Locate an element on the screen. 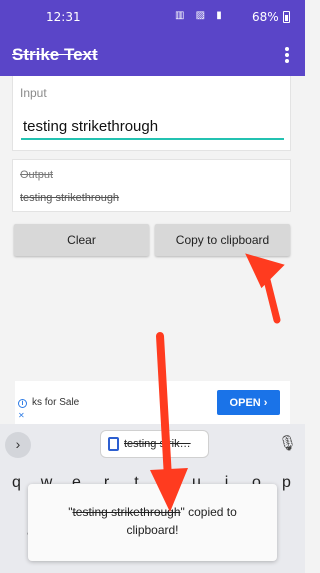  ad-banner: i ✕ ks for Sale OPEN › is located at coordinates (152, 402).